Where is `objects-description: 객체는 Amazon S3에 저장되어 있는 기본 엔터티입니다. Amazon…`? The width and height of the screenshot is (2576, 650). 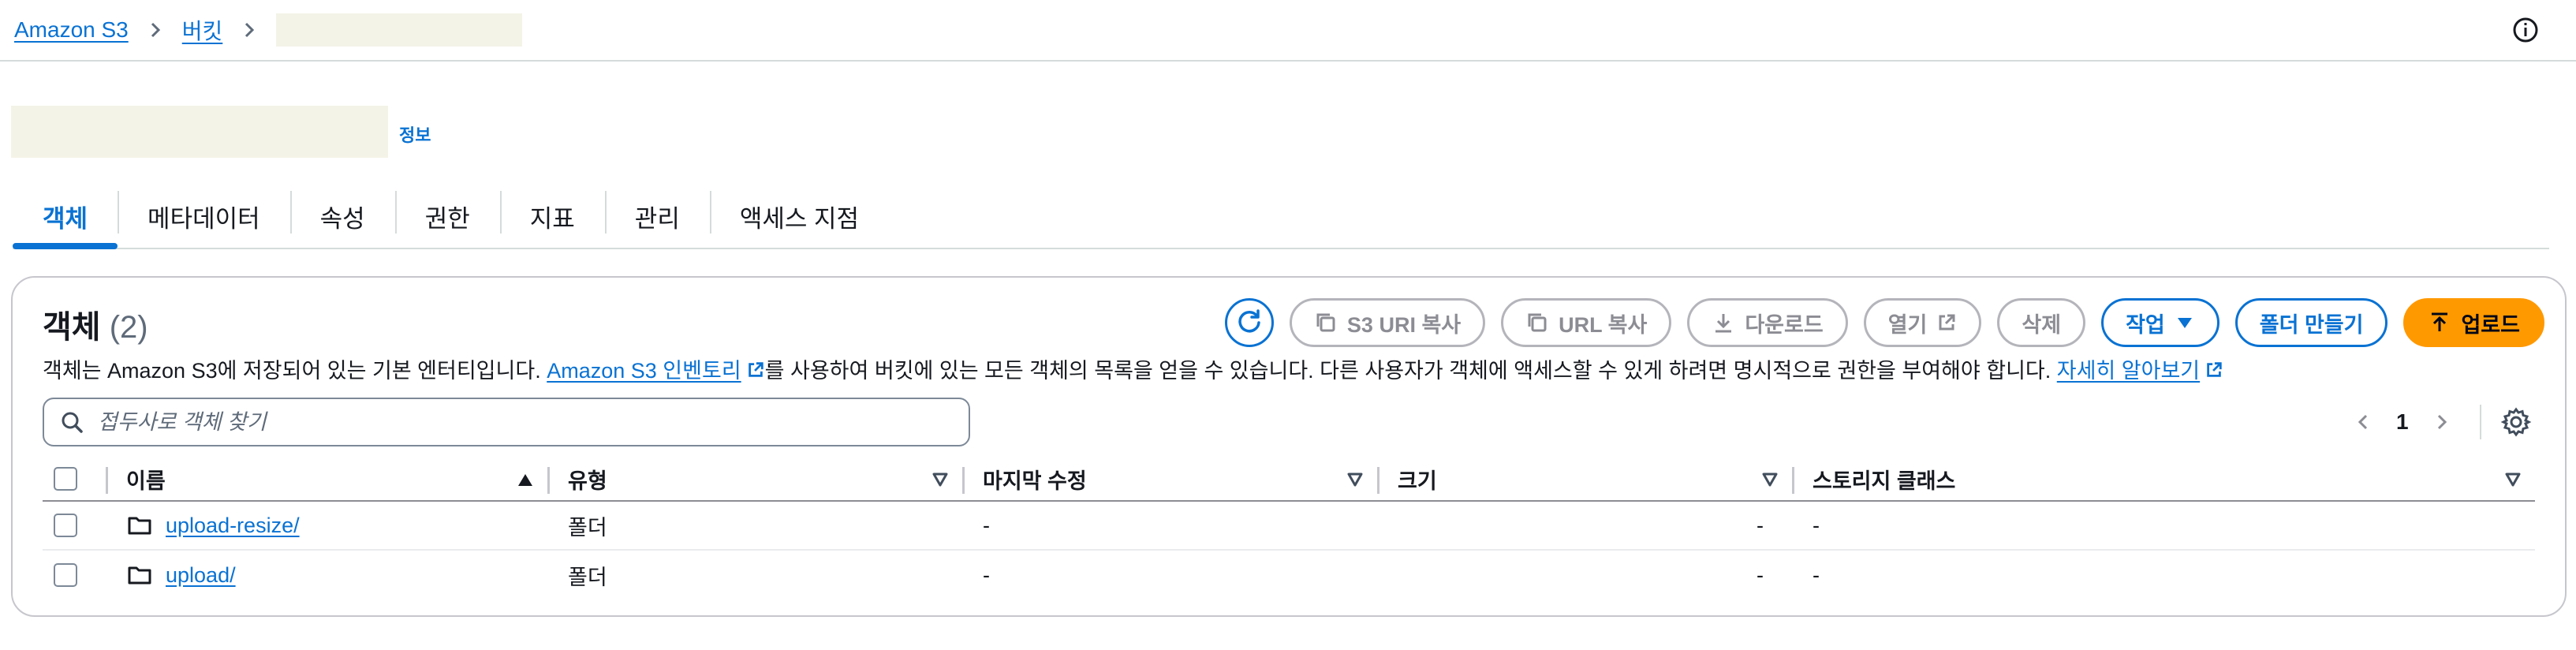 objects-description: 객체는 Amazon S3에 저장되어 있는 기본 엔터티입니다. Amazon… is located at coordinates (1133, 368).